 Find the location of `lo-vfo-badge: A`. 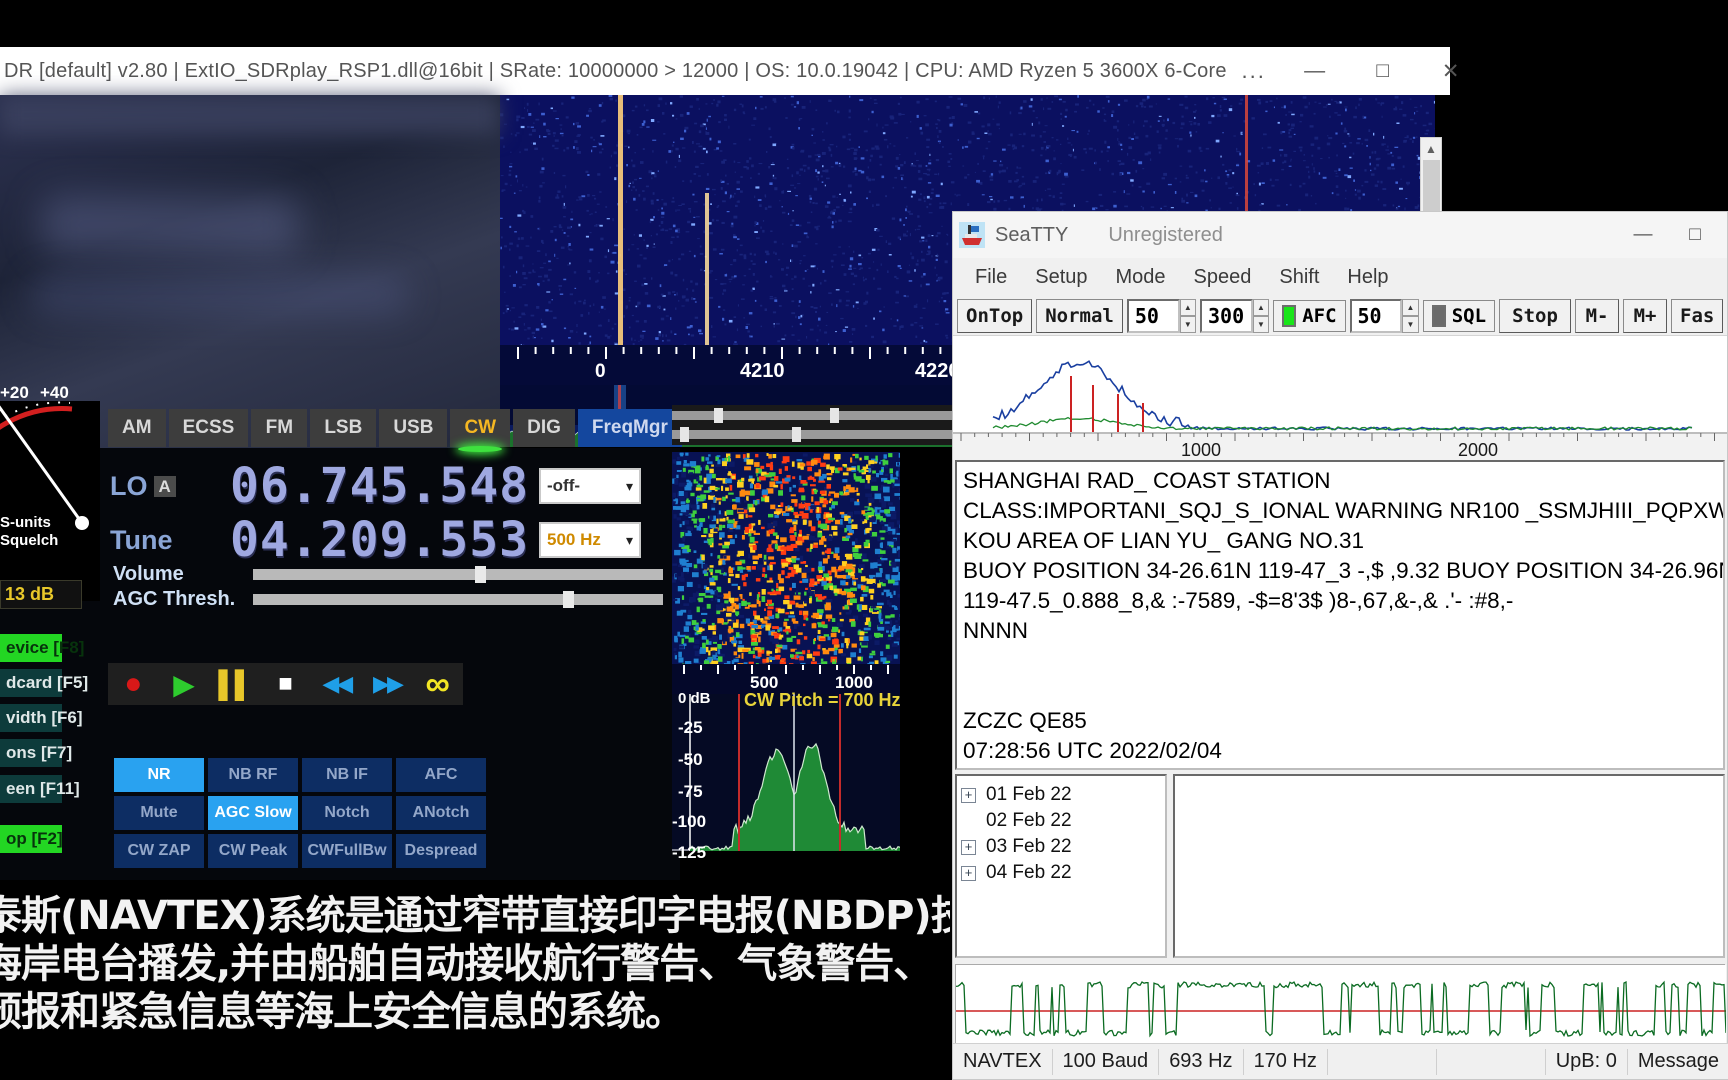

lo-vfo-badge: A is located at coordinates (164, 487).